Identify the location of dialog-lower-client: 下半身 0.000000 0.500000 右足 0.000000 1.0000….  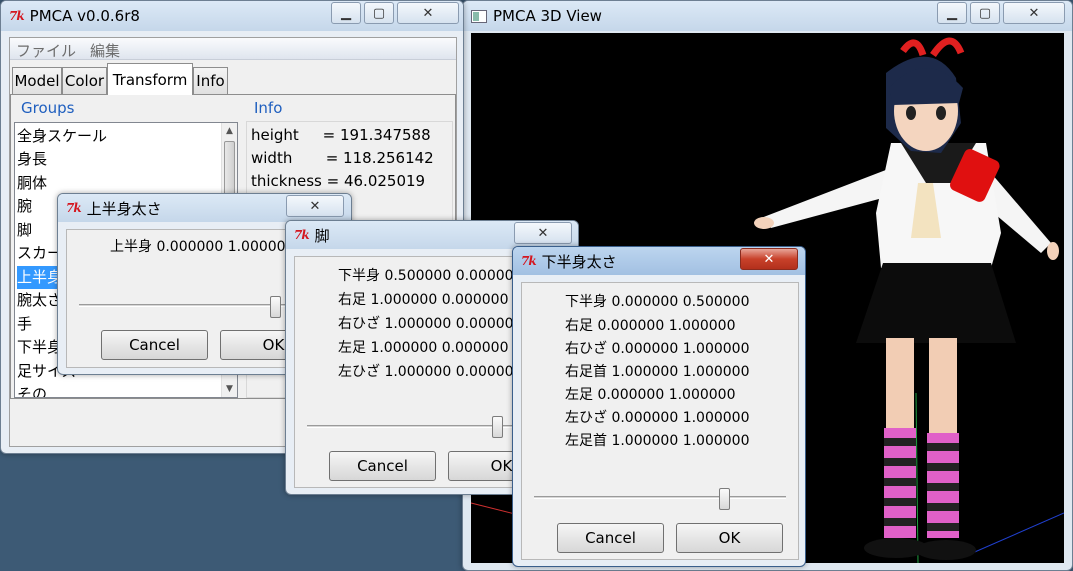
(660, 421).